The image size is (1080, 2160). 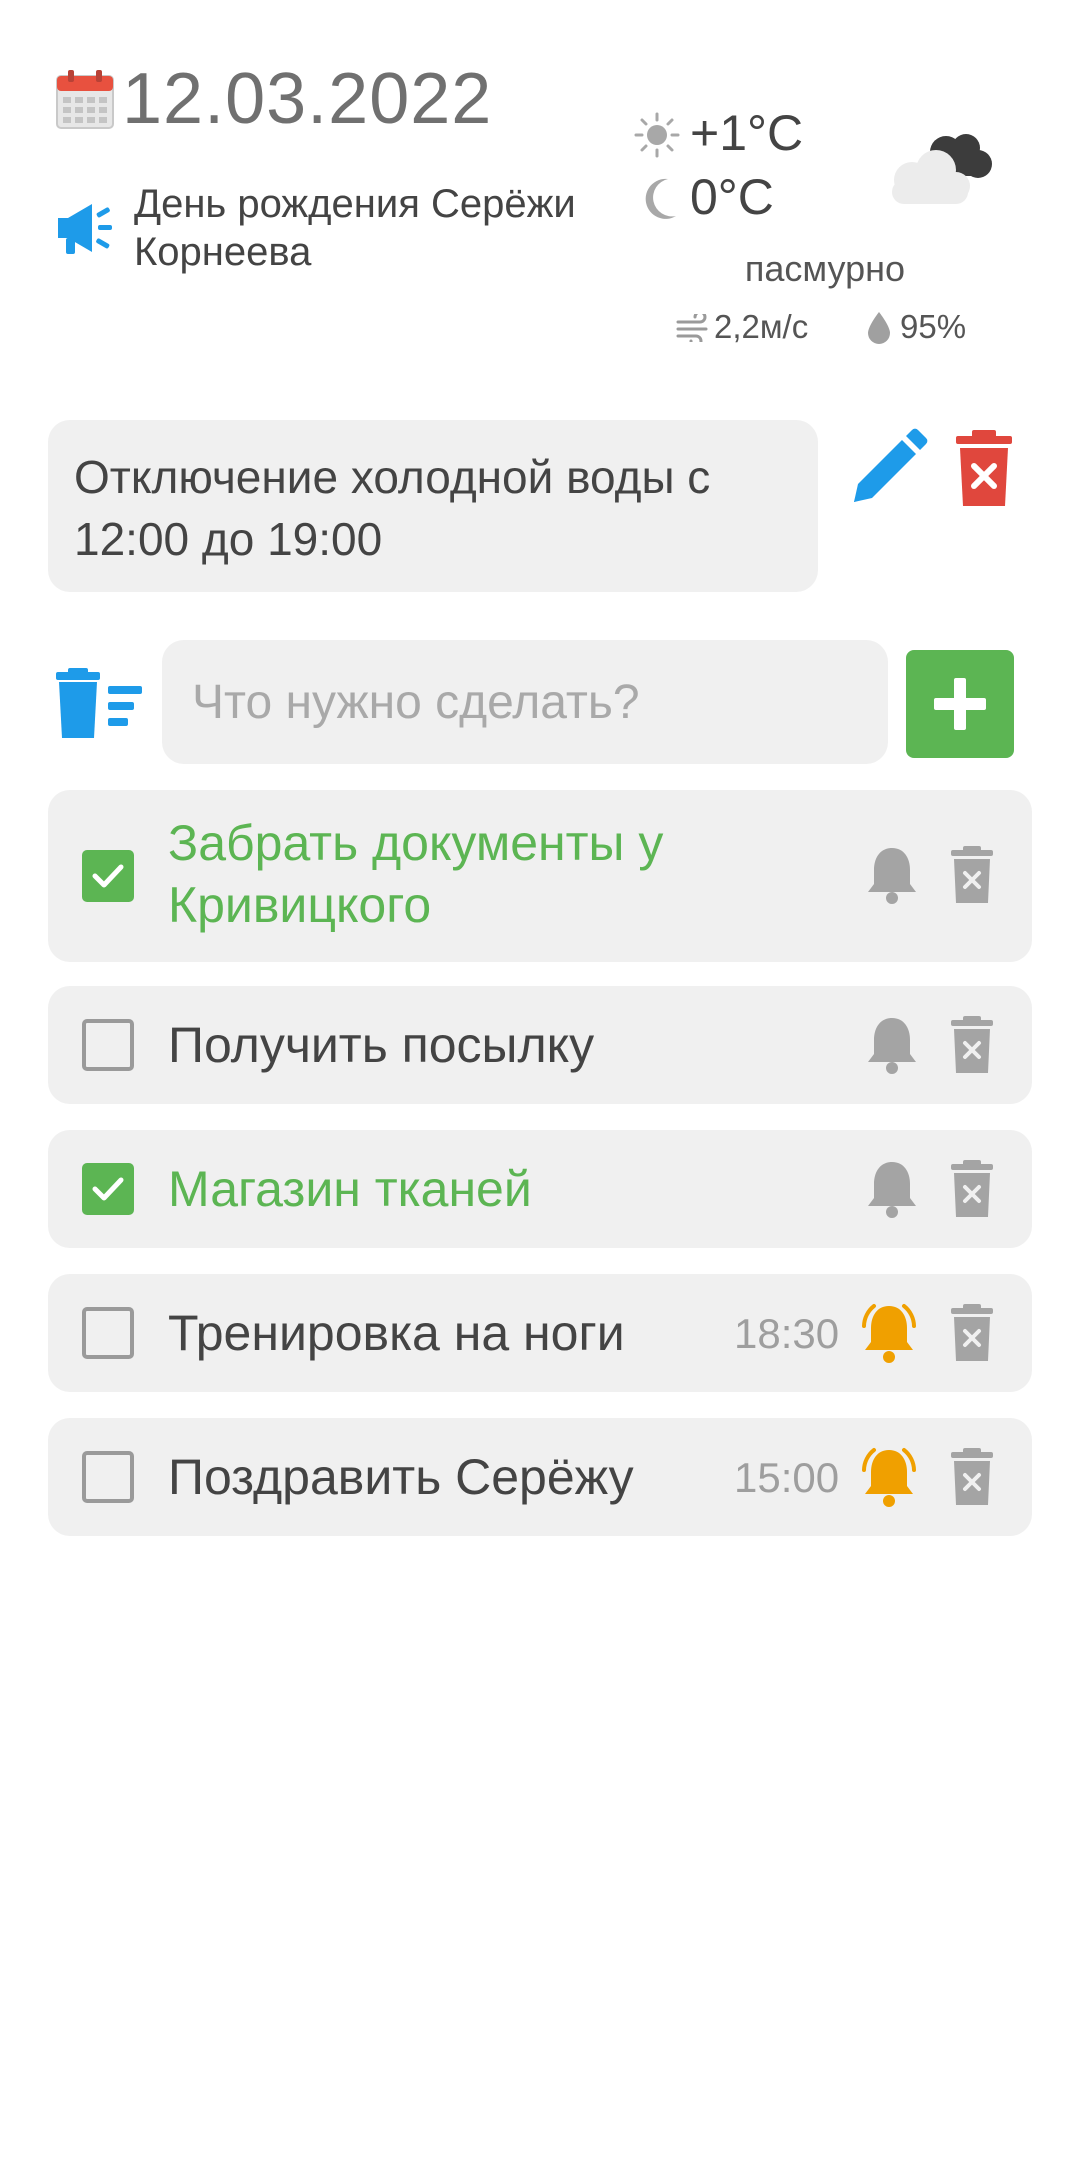 What do you see at coordinates (381, 1045) in the screenshot?
I see `task-title: Получить посылку` at bounding box center [381, 1045].